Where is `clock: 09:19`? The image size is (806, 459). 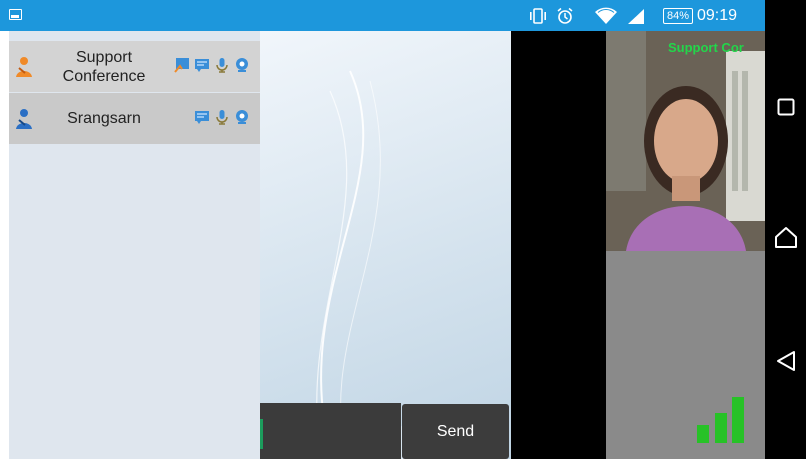 clock: 09:19 is located at coordinates (717, 15).